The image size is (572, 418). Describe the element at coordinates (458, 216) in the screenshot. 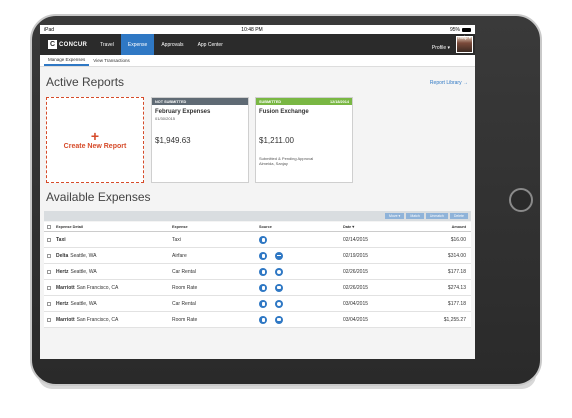

I see `delete-button: Delete` at that location.